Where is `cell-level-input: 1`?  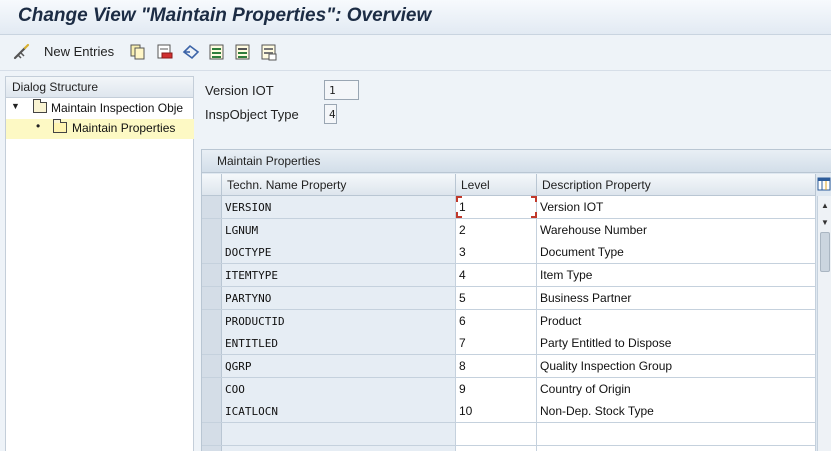
cell-level-input: 1 is located at coordinates (496, 207).